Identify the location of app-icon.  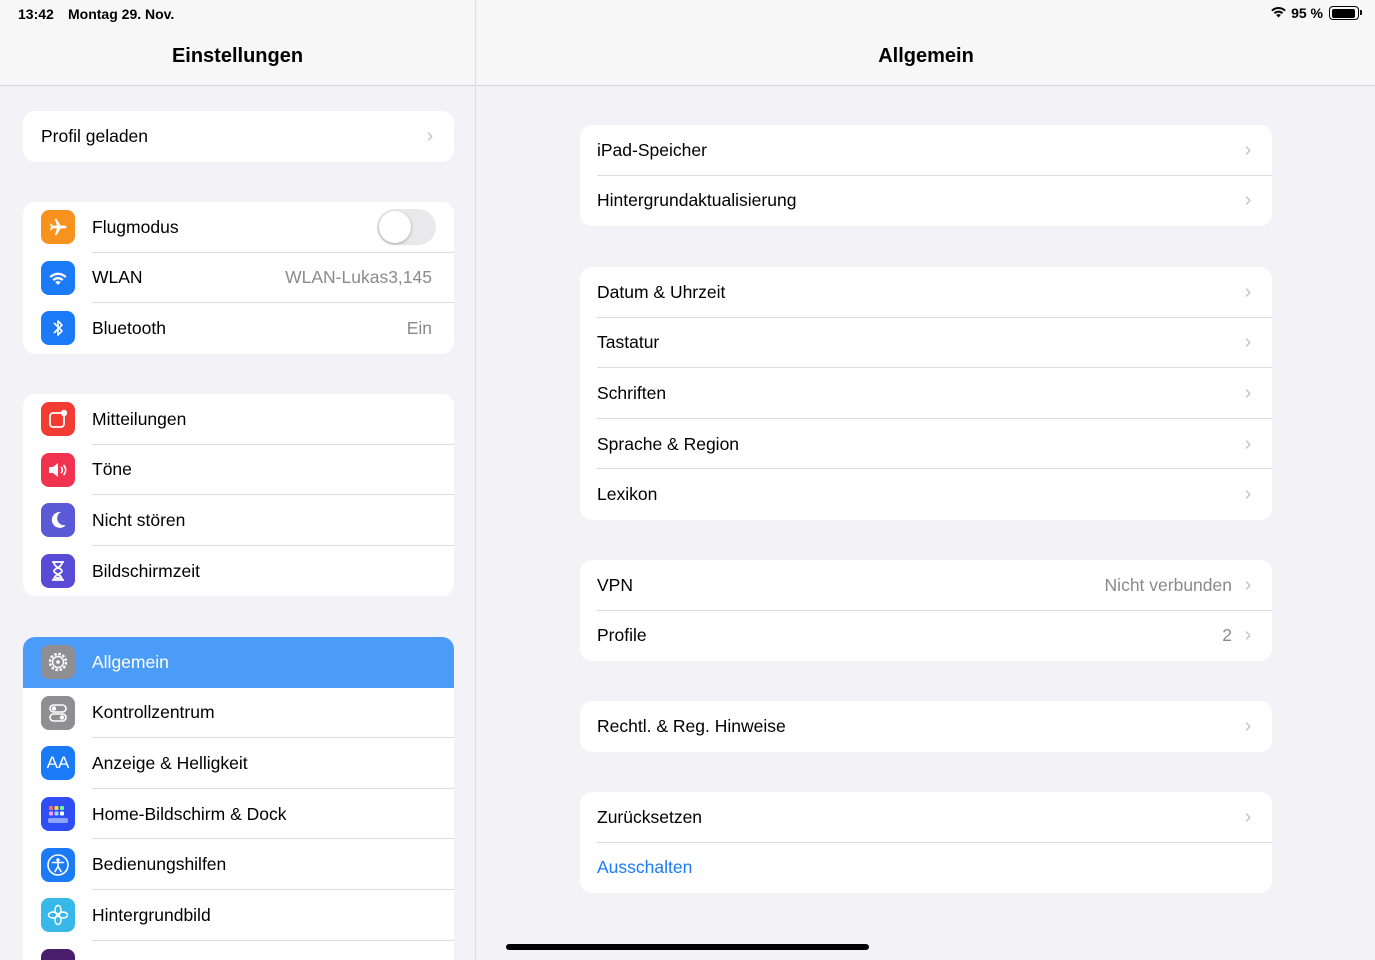
(58, 954).